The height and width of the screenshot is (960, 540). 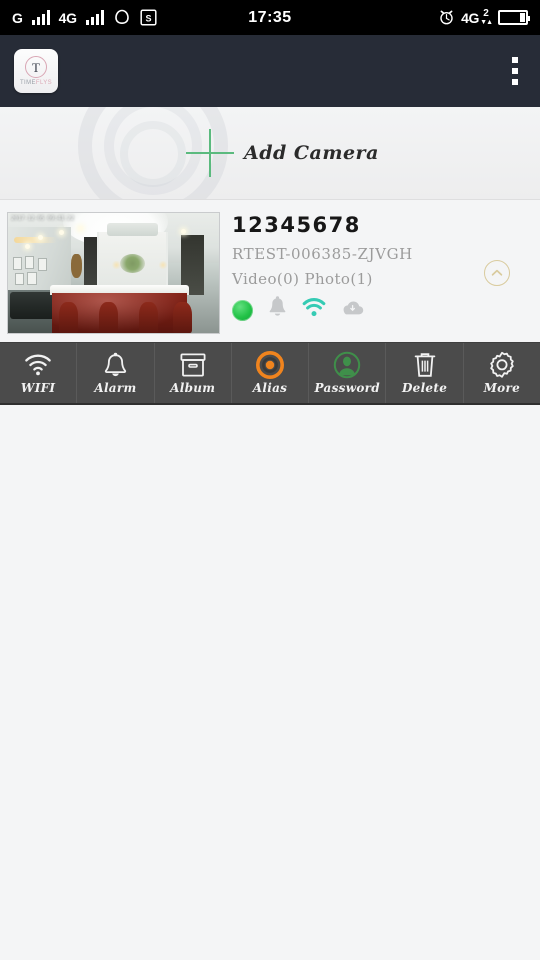 I want to click on record-target-icon, so click(x=269, y=365).